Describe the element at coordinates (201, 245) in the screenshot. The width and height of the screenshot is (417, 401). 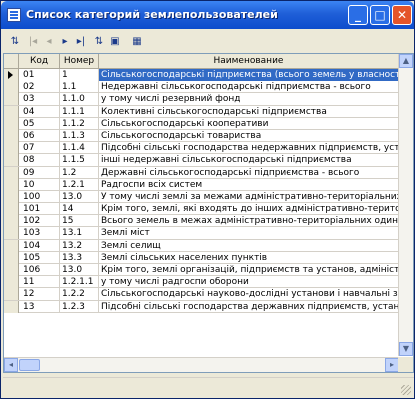
I see `table-row: 104 13.2 Землі селищ` at that location.